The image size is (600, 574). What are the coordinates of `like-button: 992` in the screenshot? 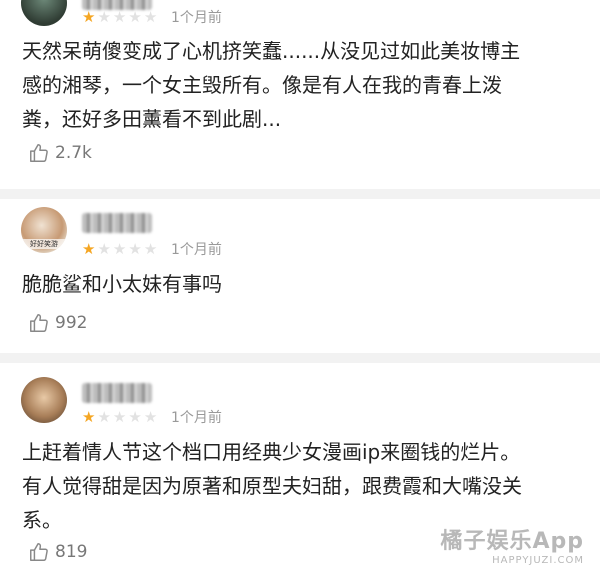 It's located at (57, 323).